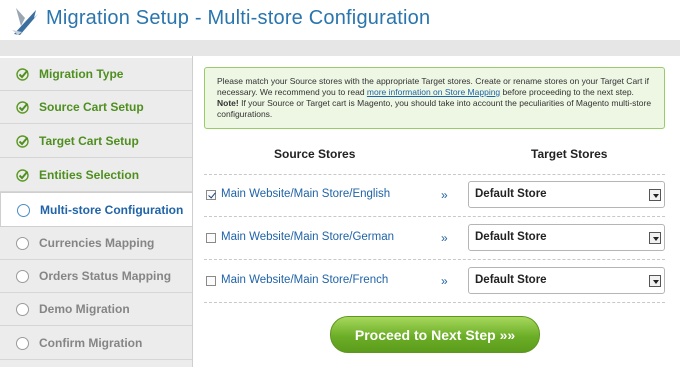  I want to click on sidebar-item-label: Demo Migration, so click(84, 309).